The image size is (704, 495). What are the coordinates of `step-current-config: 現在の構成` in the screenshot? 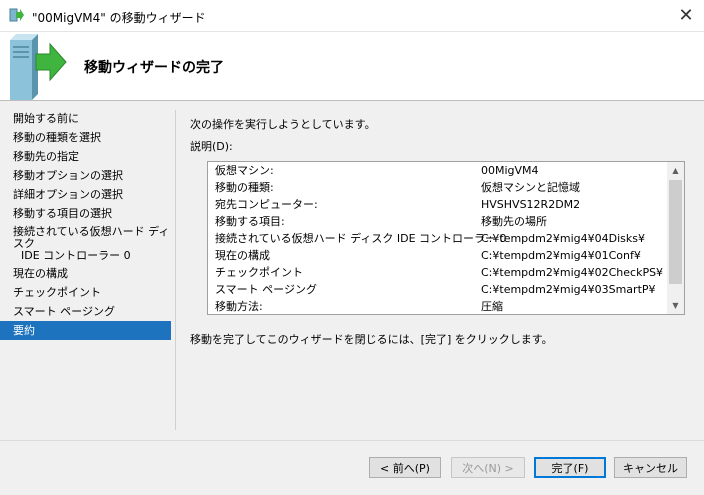 It's located at (85, 273).